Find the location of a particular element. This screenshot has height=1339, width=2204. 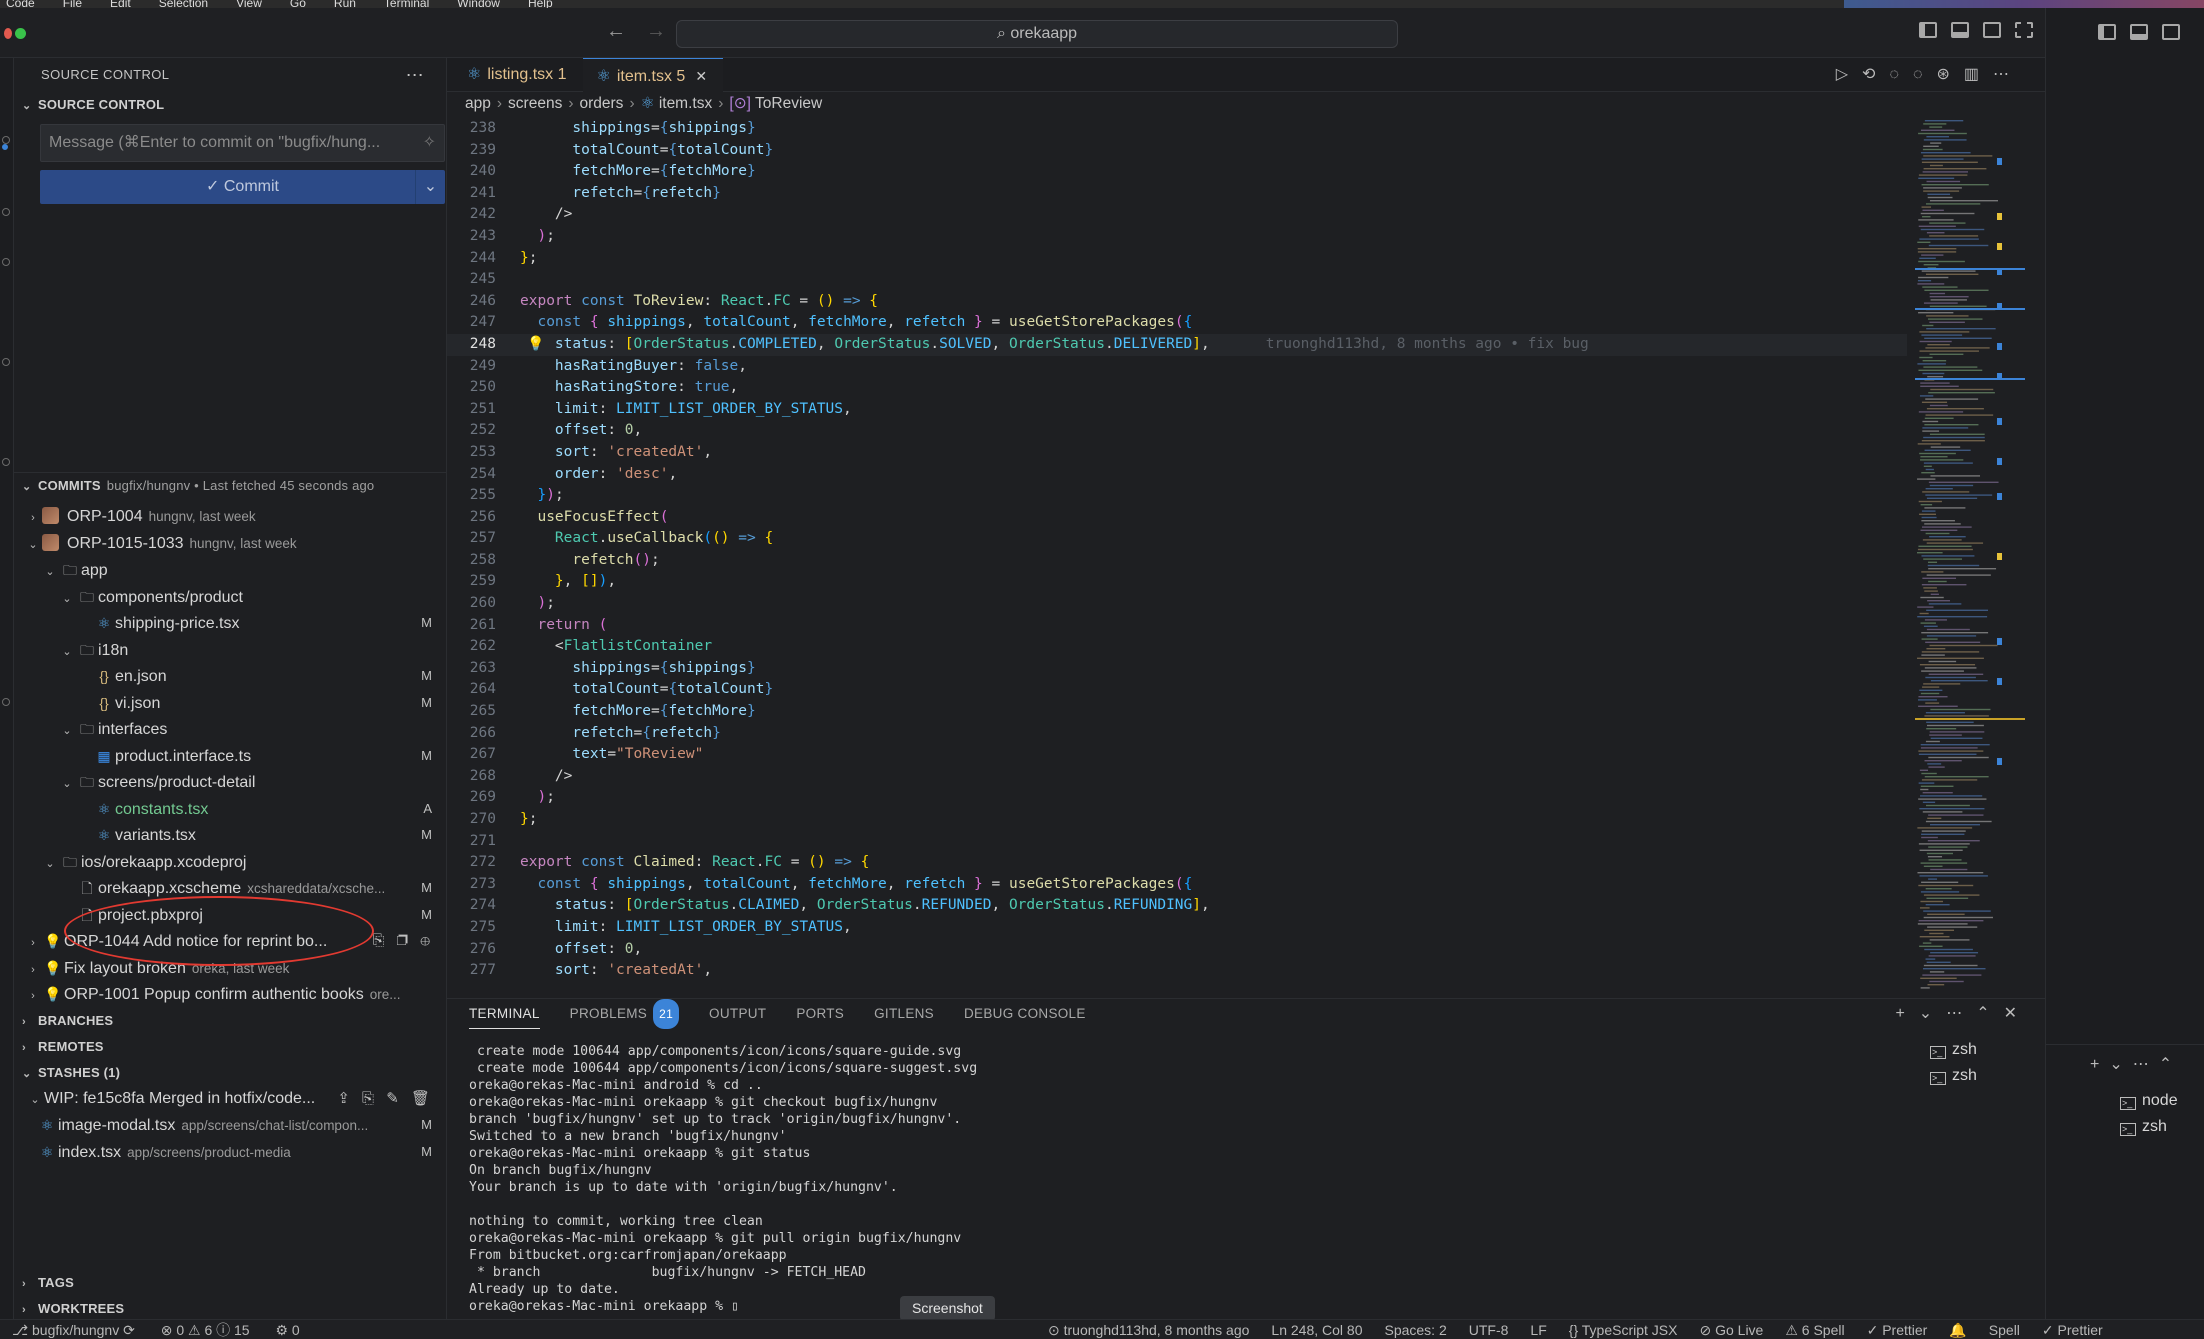

lightbulb-icon: 💡 is located at coordinates (535, 345).